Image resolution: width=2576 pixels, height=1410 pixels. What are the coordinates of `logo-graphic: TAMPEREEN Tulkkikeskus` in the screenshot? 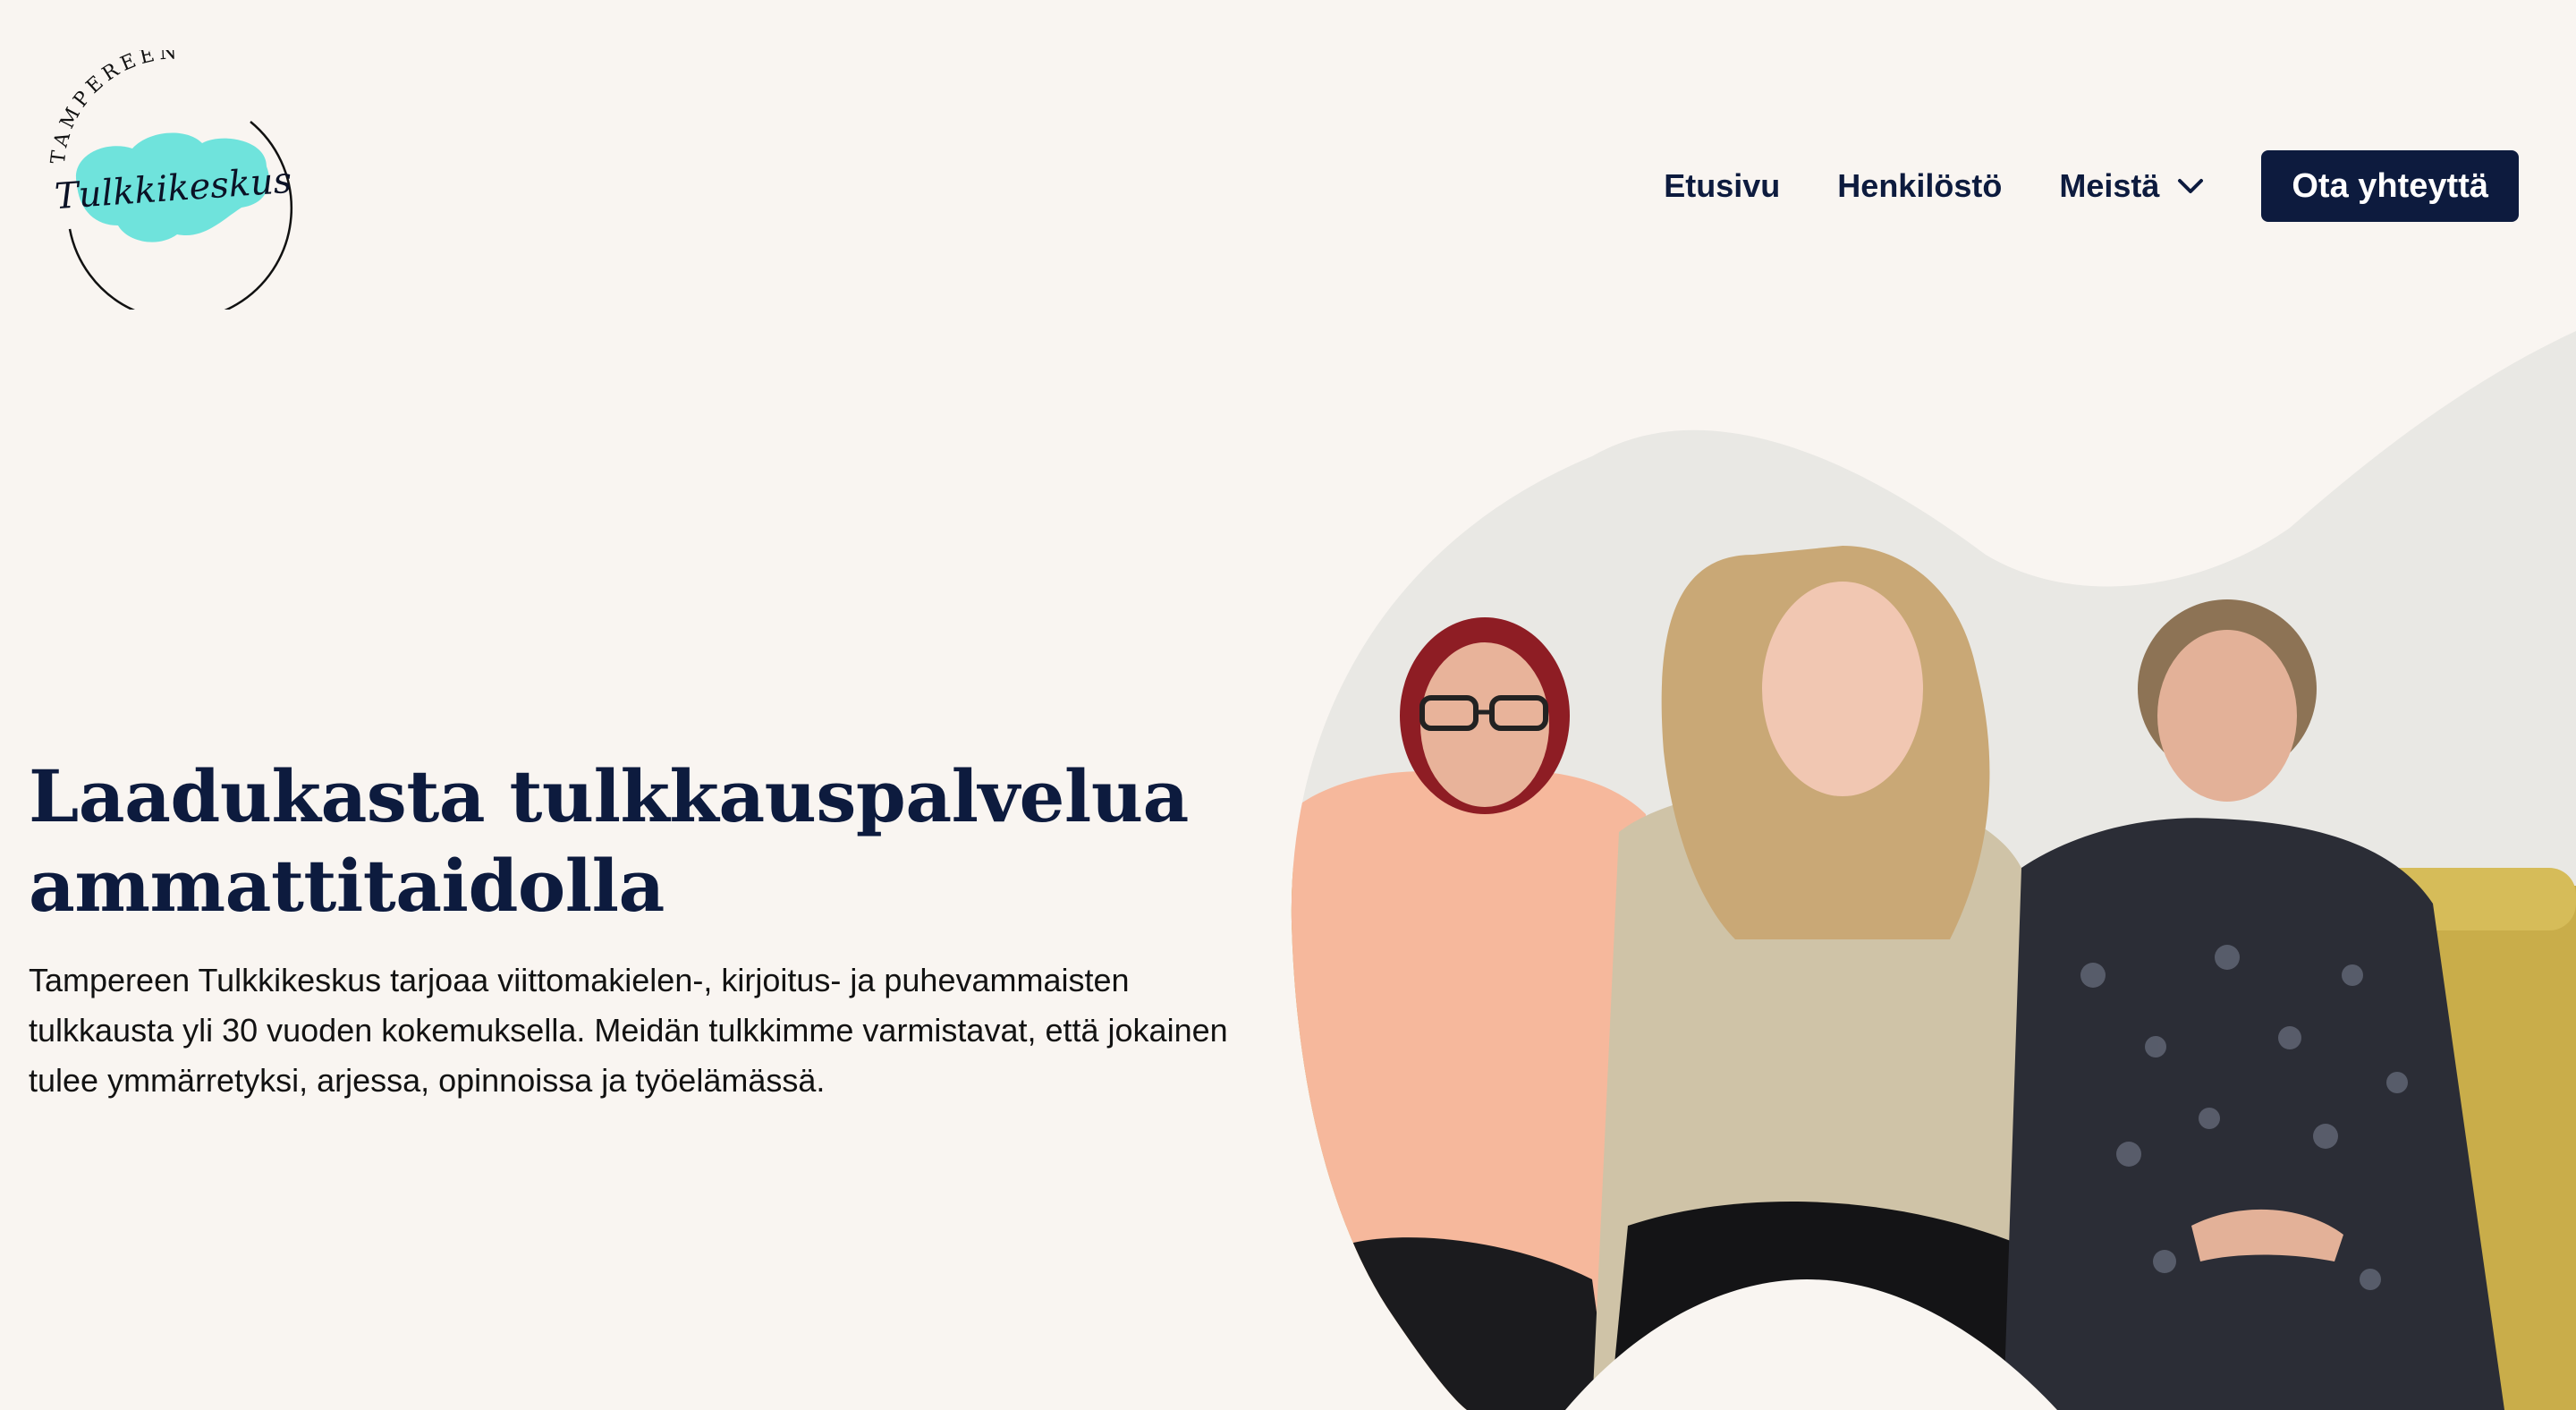 It's located at (170, 180).